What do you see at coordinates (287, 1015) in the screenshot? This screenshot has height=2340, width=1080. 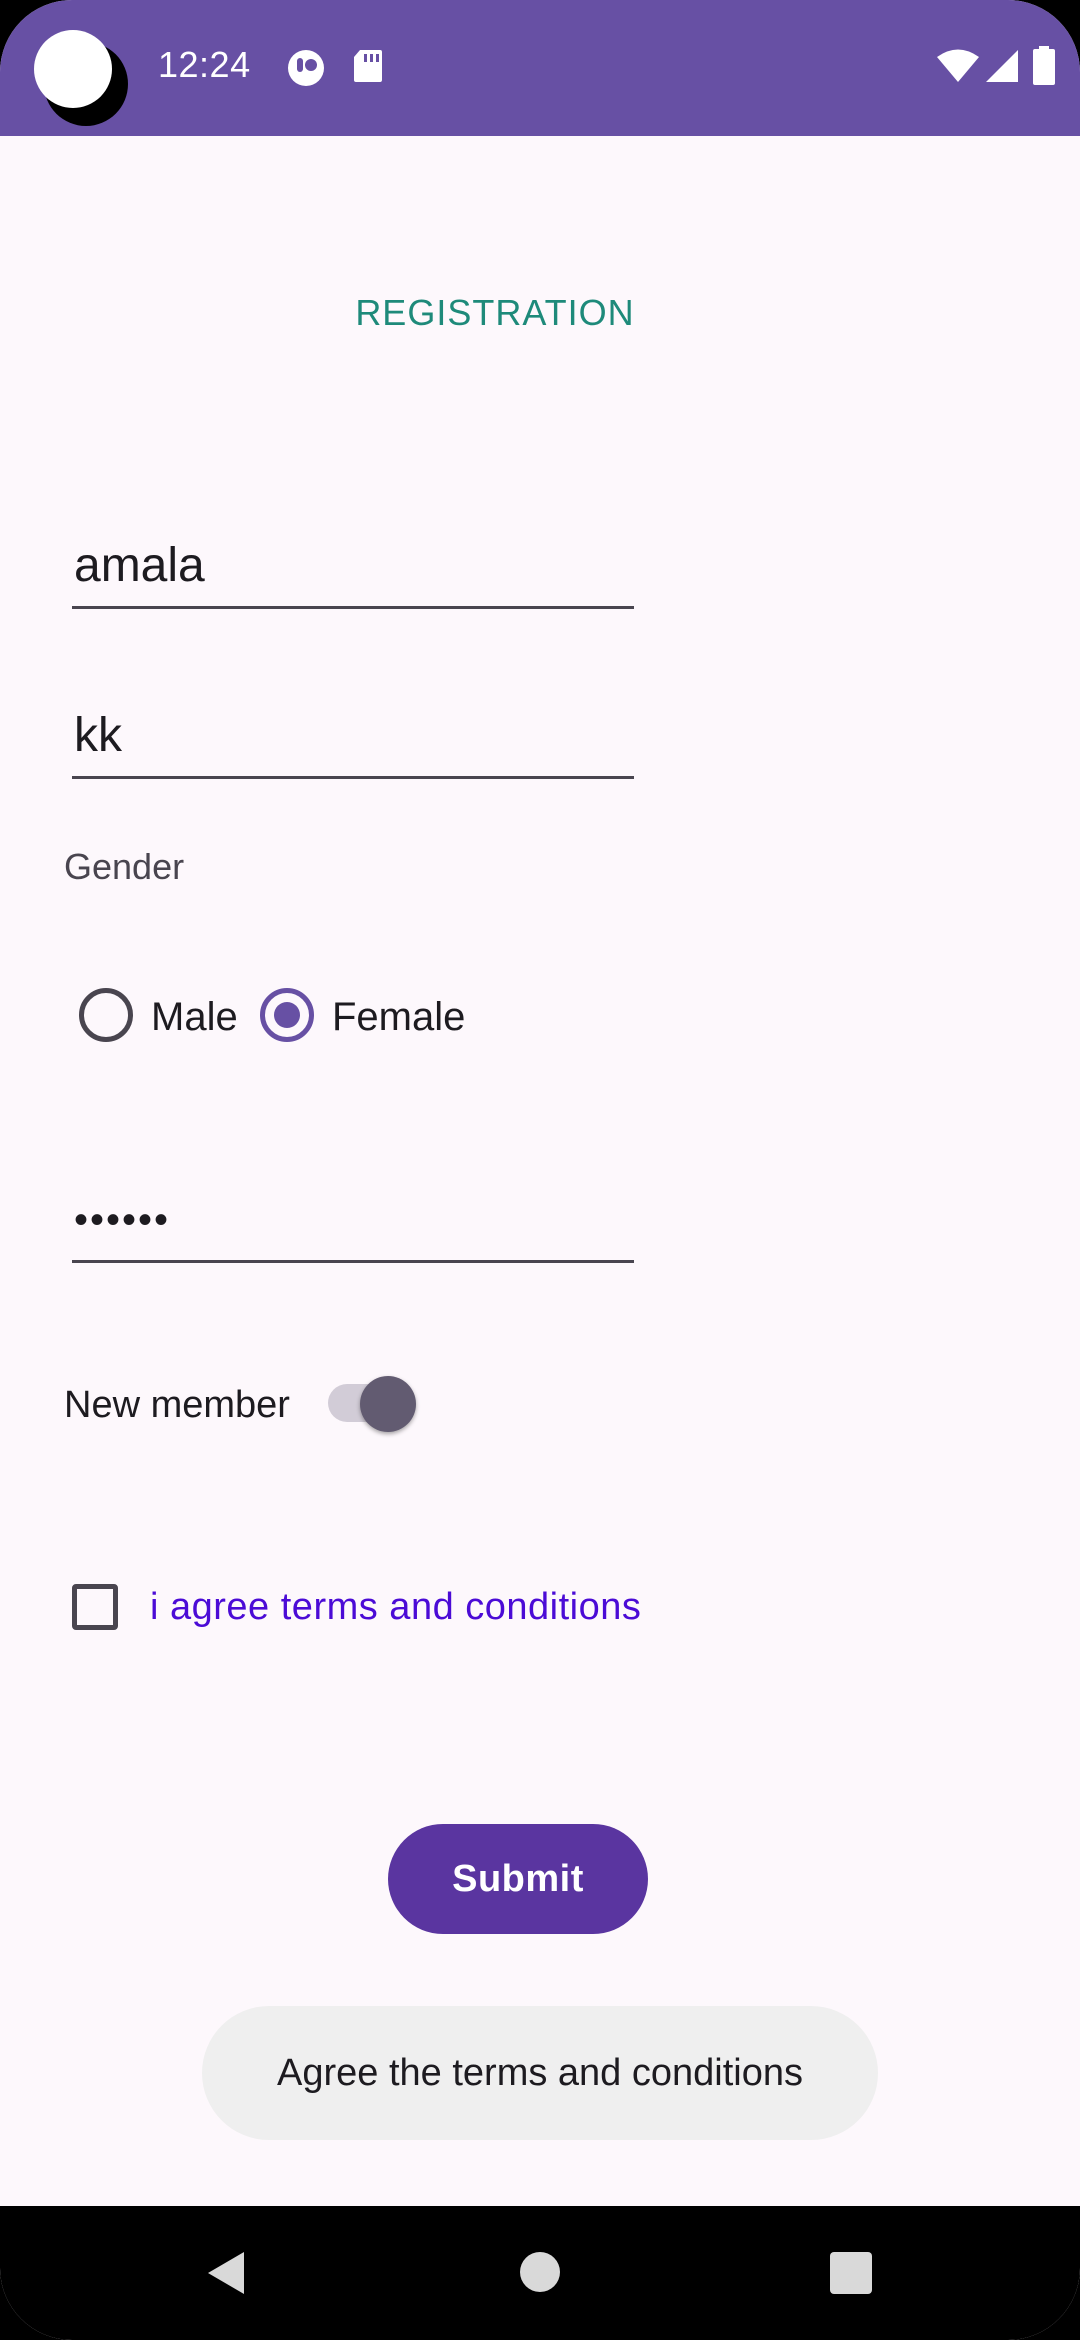 I see `radio-female` at bounding box center [287, 1015].